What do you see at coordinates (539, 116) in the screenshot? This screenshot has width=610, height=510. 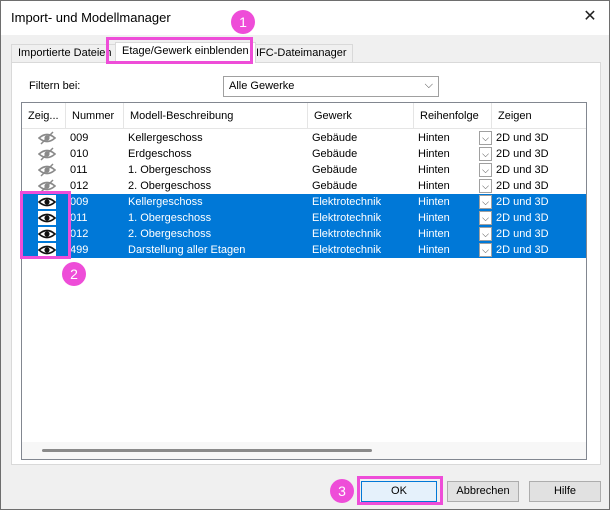 I see `column-header-zeigen: Zeigen` at bounding box center [539, 116].